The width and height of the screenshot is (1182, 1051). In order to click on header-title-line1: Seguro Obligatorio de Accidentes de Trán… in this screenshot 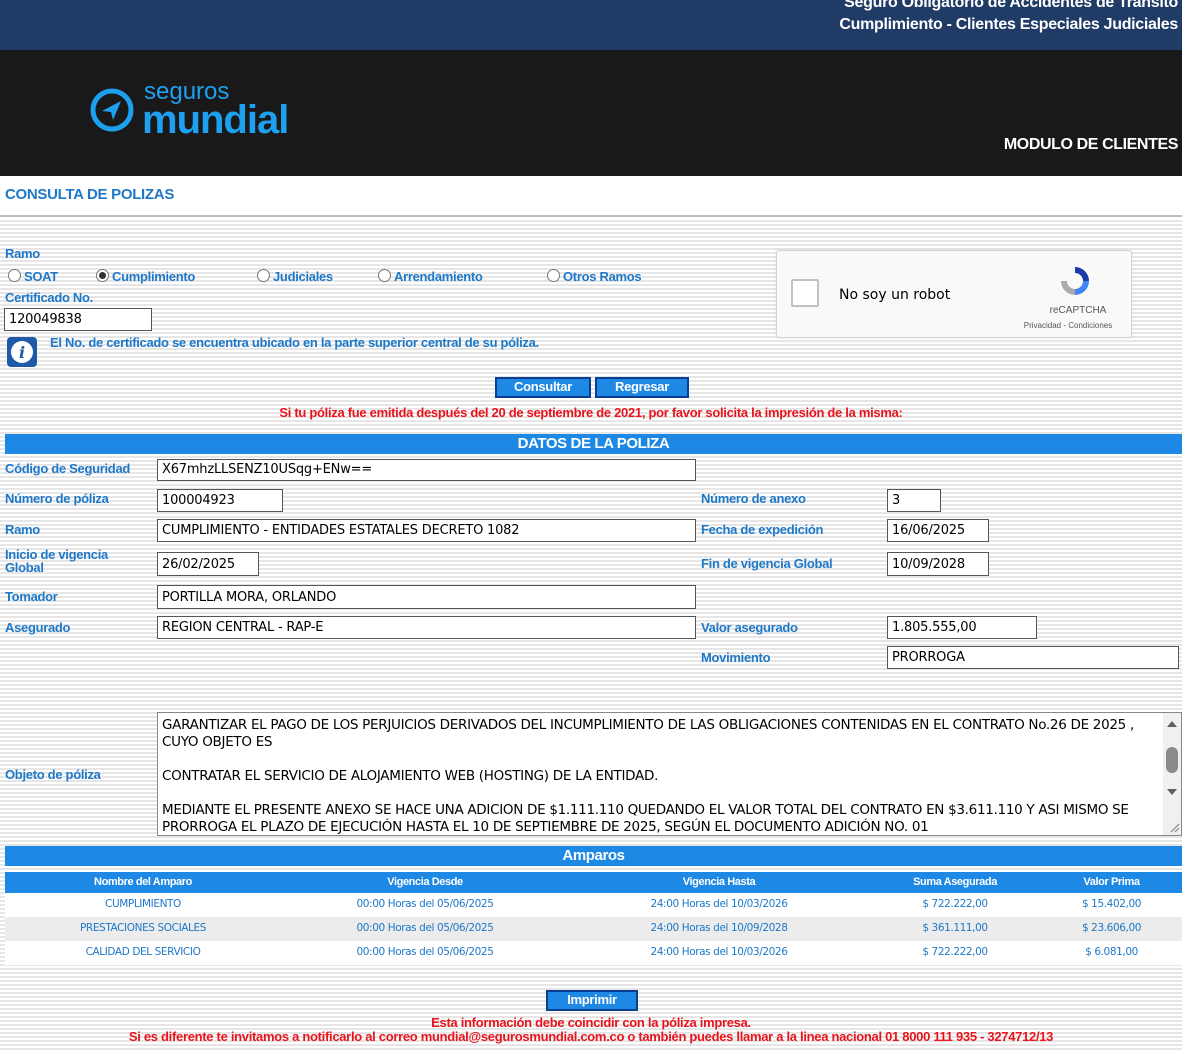, I will do `click(1011, 5)`.